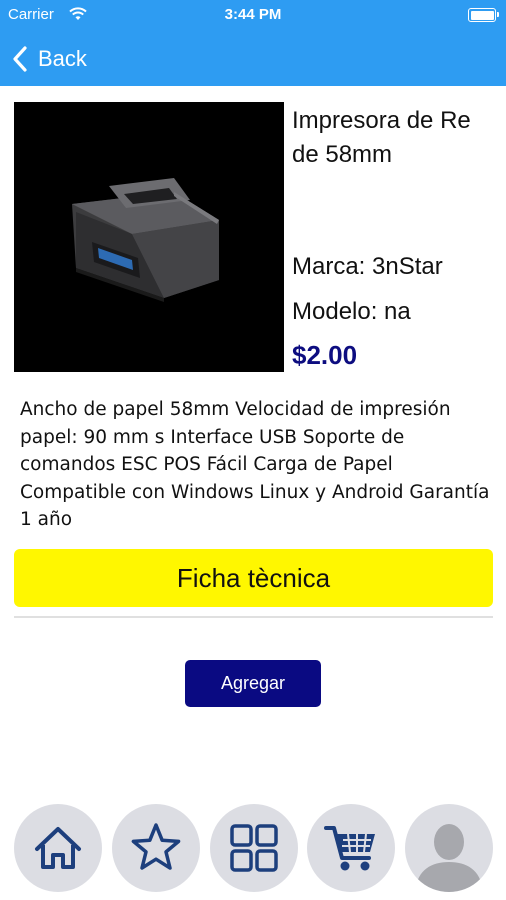 Image resolution: width=506 pixels, height=900 pixels. What do you see at coordinates (367, 266) in the screenshot?
I see `product-brand: Marca: 3nStar` at bounding box center [367, 266].